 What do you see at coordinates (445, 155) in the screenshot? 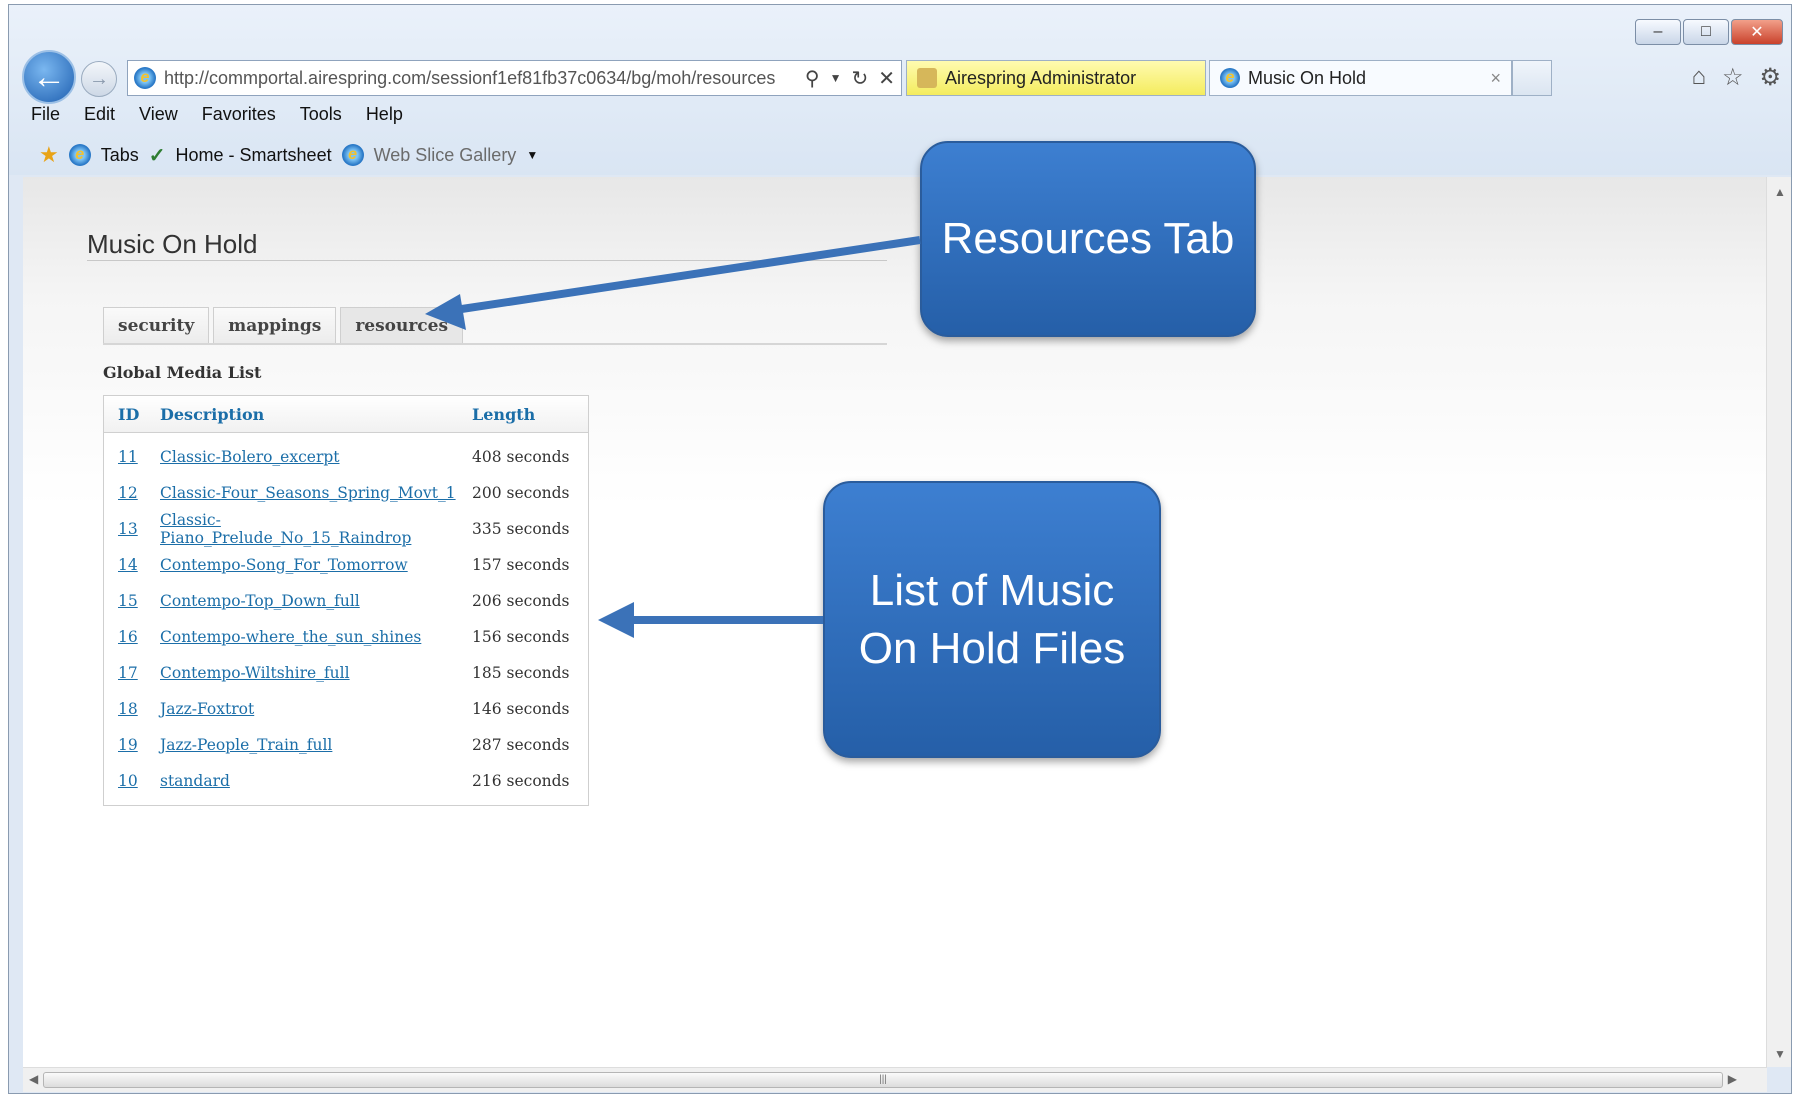
I see `fav-web-slice-gallery-link: Web Slice Gallery` at bounding box center [445, 155].